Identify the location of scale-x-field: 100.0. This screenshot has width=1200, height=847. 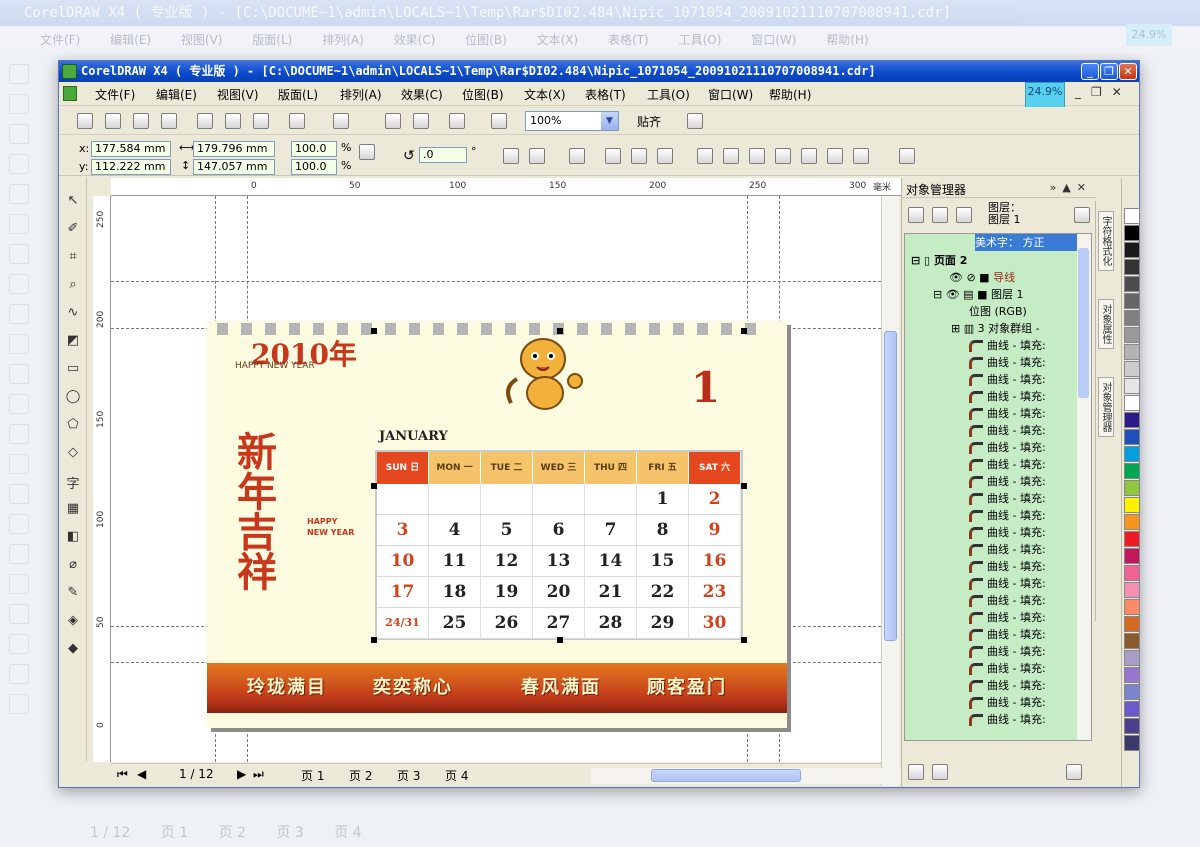
(314, 149).